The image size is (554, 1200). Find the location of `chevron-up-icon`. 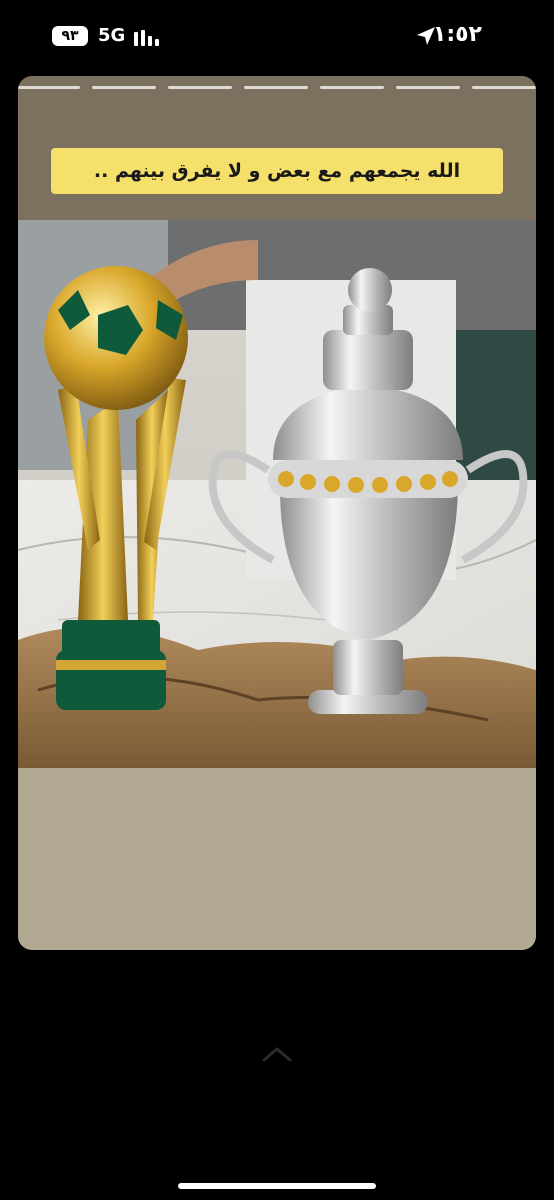

chevron-up-icon is located at coordinates (277, 1054).